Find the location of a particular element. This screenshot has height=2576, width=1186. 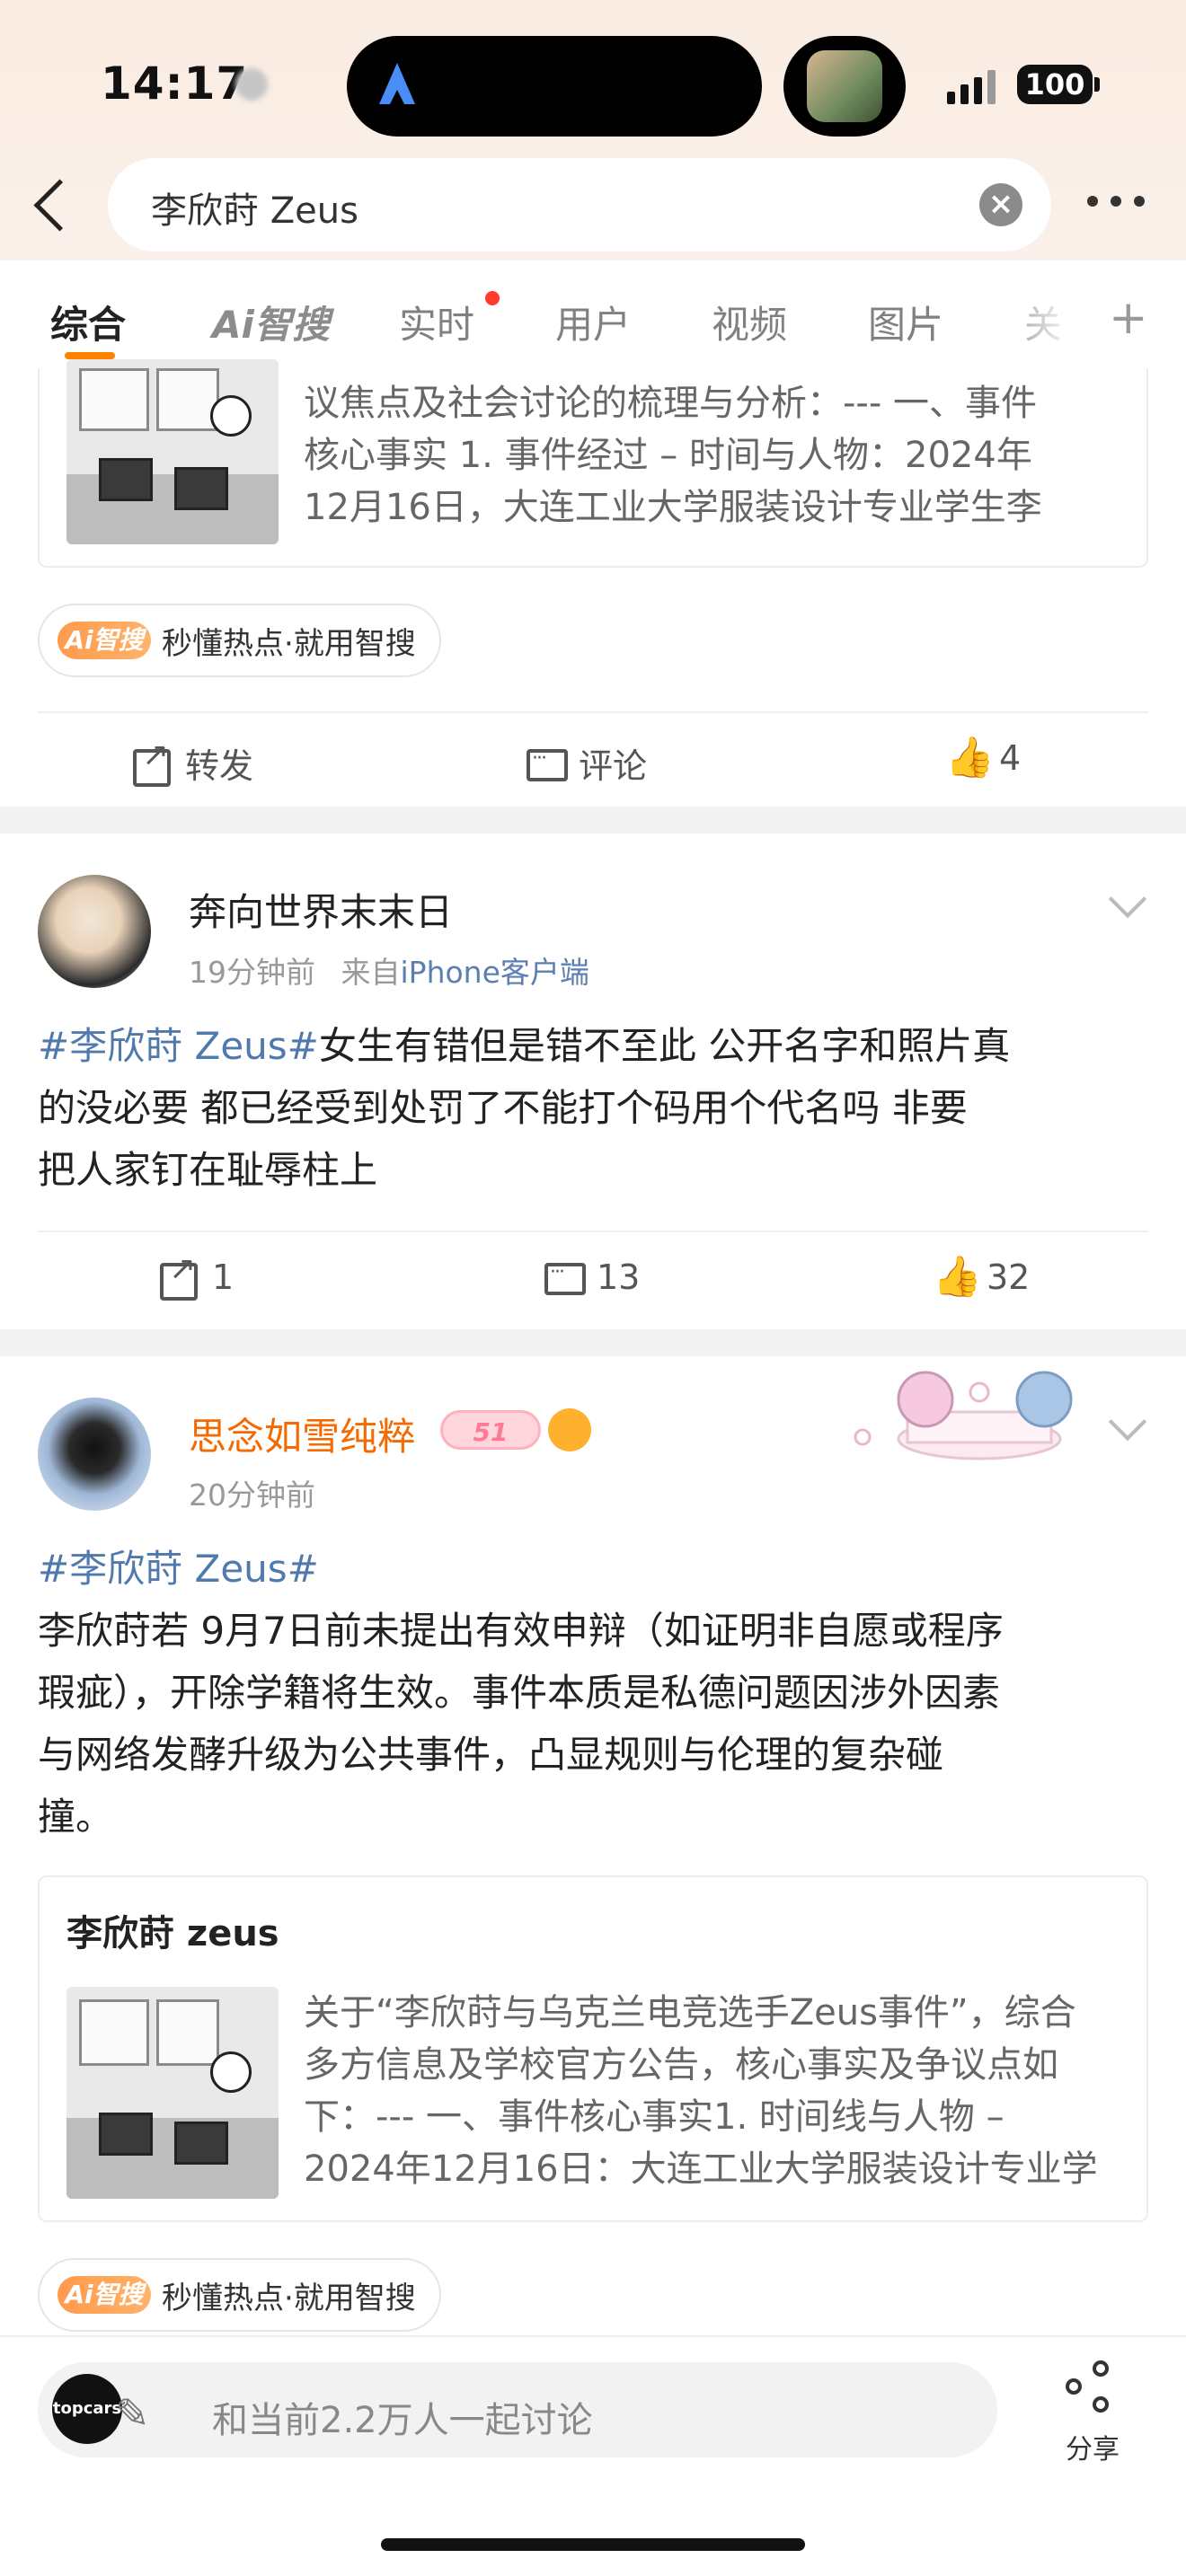

fish-badge-icon is located at coordinates (569, 1429).